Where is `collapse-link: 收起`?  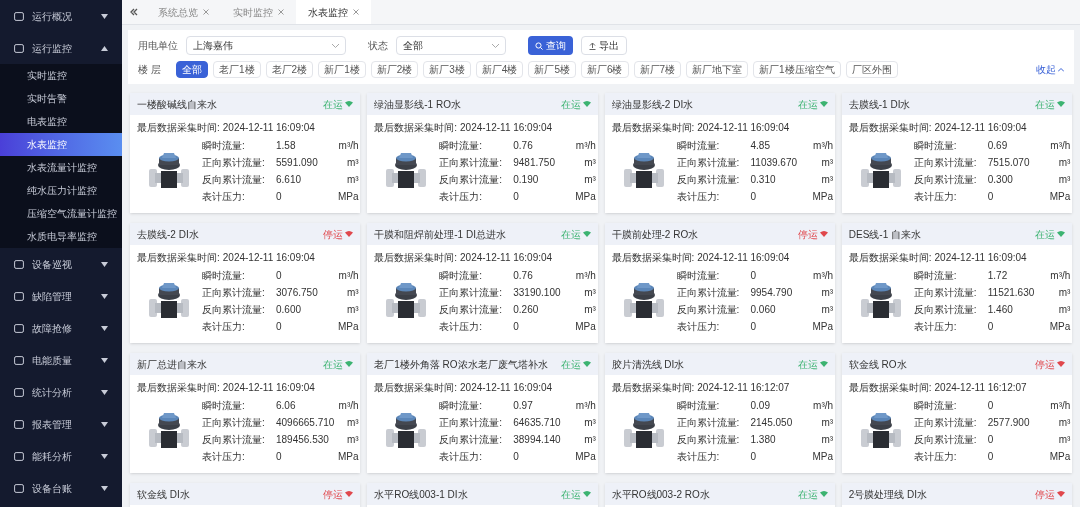 collapse-link: 收起 is located at coordinates (1050, 69).